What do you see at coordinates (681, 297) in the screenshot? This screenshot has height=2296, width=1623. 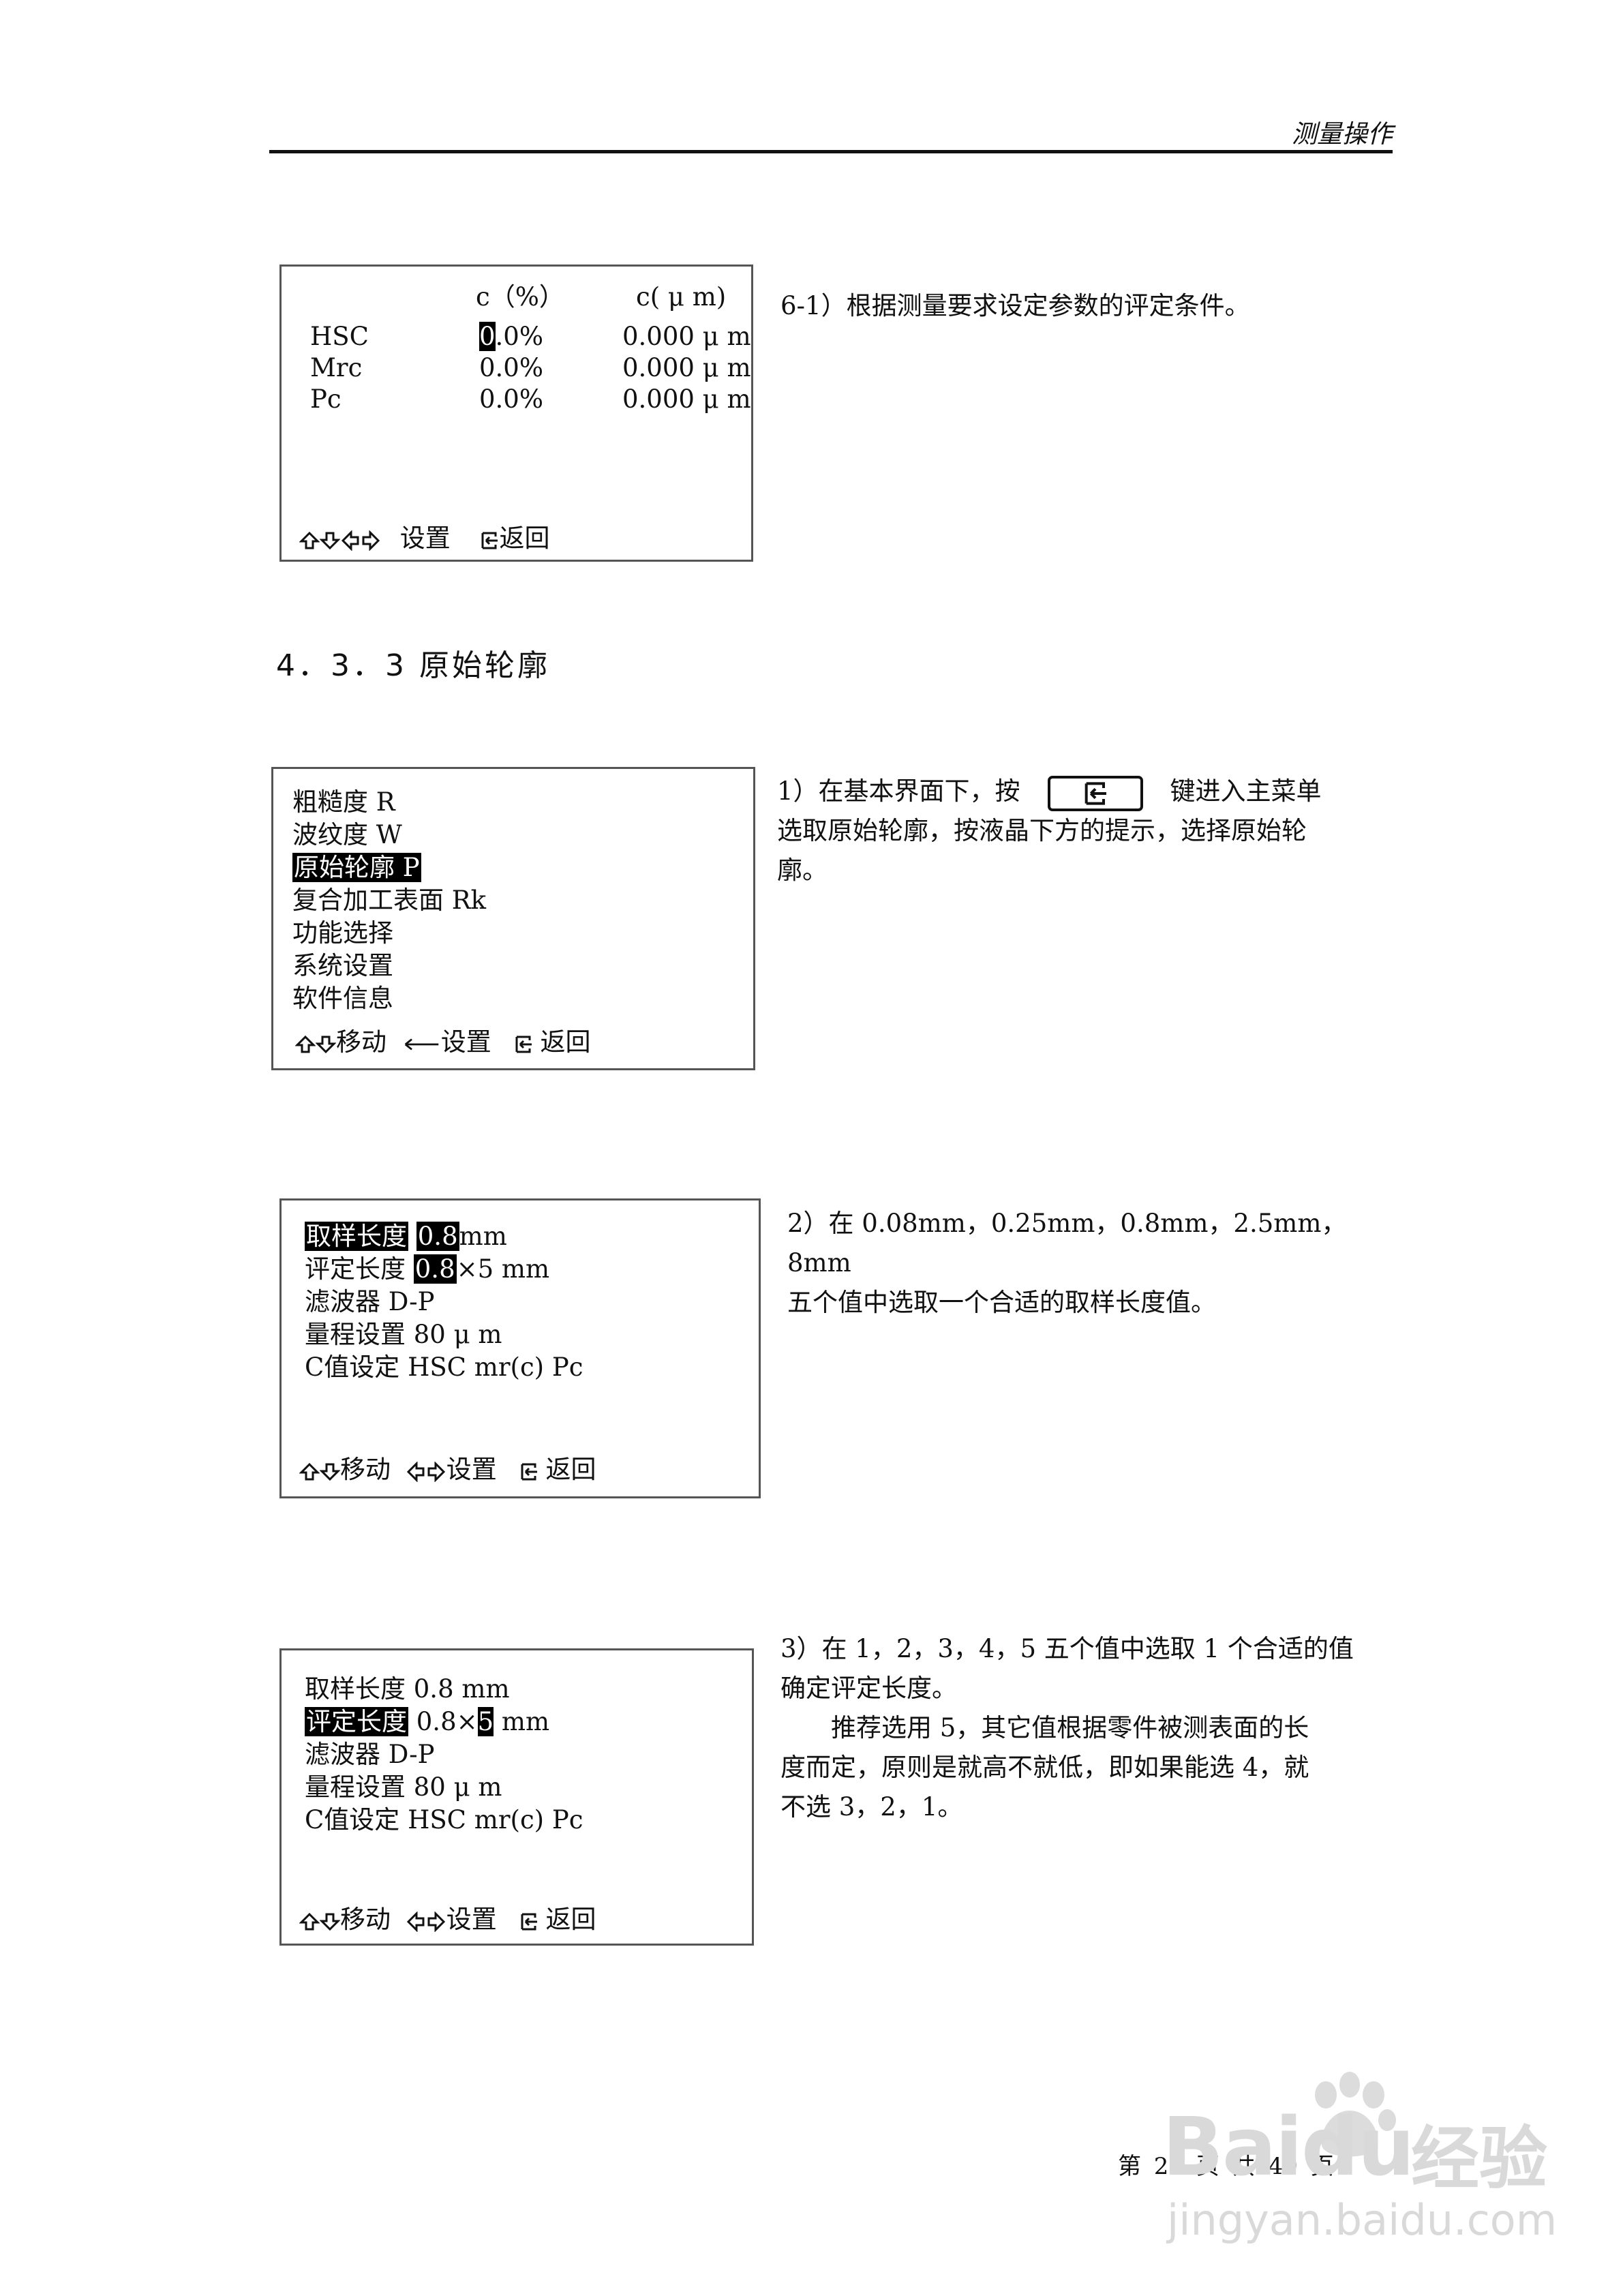 I see `col-header-um: c( μ m)` at bounding box center [681, 297].